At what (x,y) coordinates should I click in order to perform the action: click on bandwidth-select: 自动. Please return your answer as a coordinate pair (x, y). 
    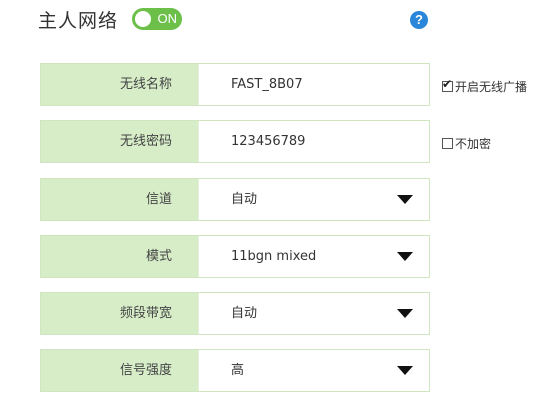
    Looking at the image, I should click on (313, 313).